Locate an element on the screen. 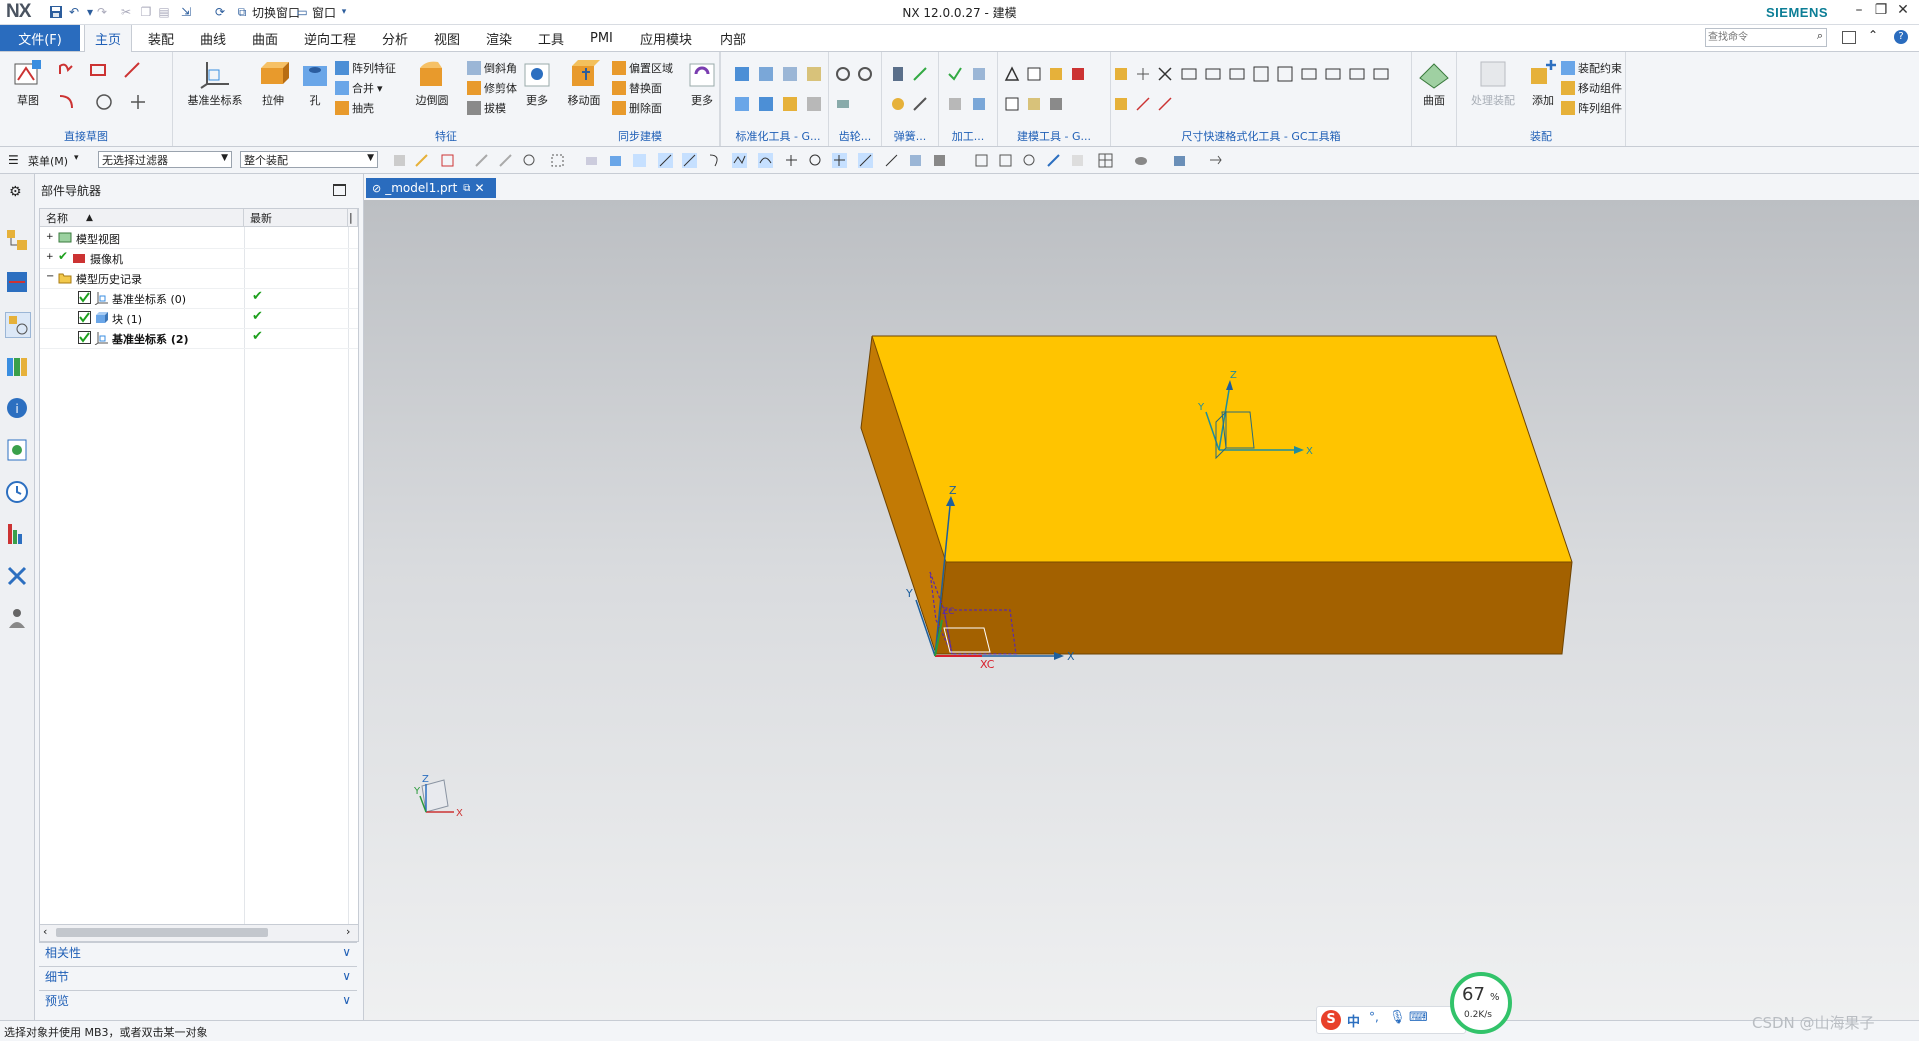 The image size is (1919, 1041). select-body-icon is located at coordinates (615, 160).